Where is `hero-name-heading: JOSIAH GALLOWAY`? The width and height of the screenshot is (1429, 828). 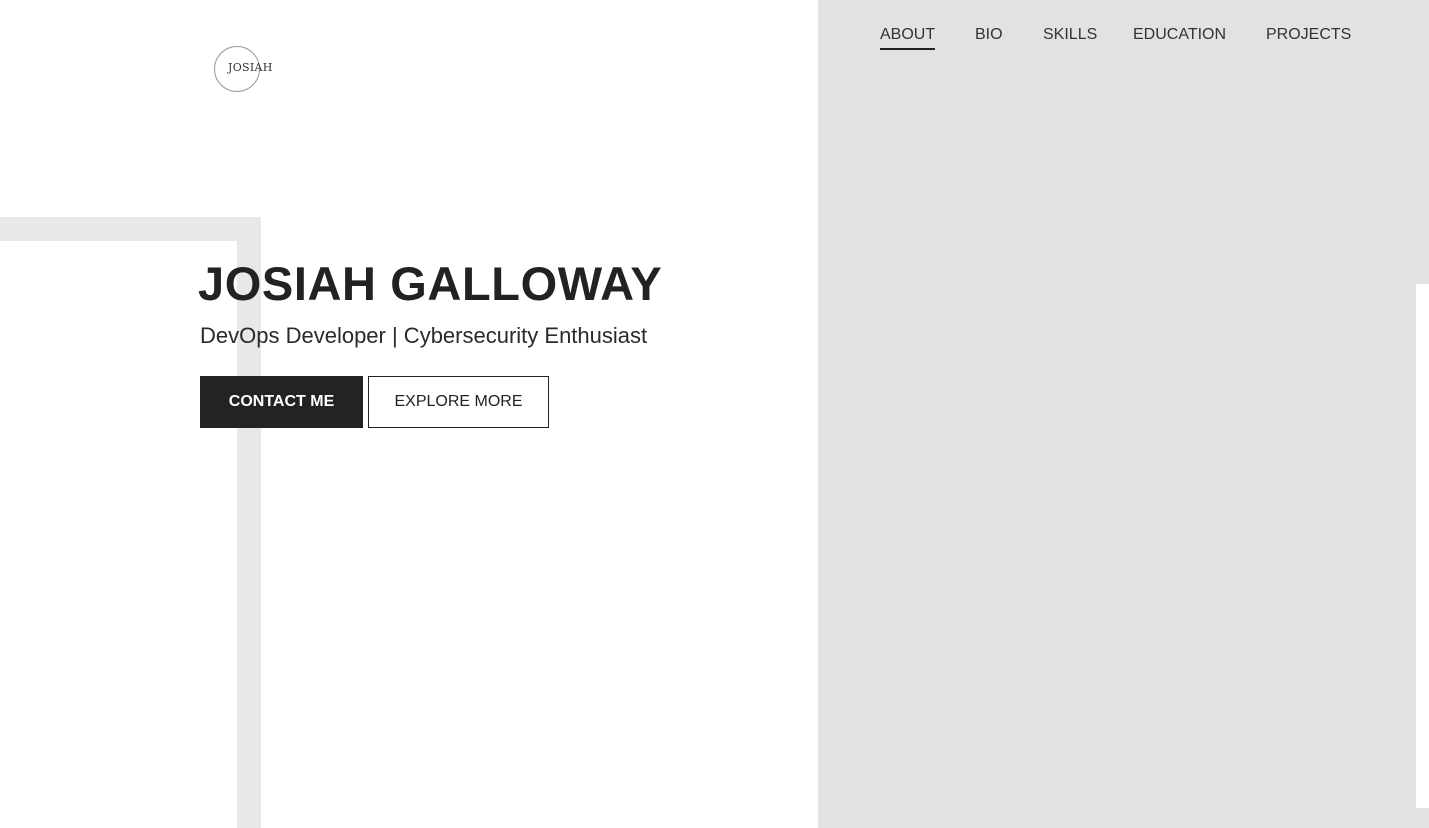 hero-name-heading: JOSIAH GALLOWAY is located at coordinates (430, 283).